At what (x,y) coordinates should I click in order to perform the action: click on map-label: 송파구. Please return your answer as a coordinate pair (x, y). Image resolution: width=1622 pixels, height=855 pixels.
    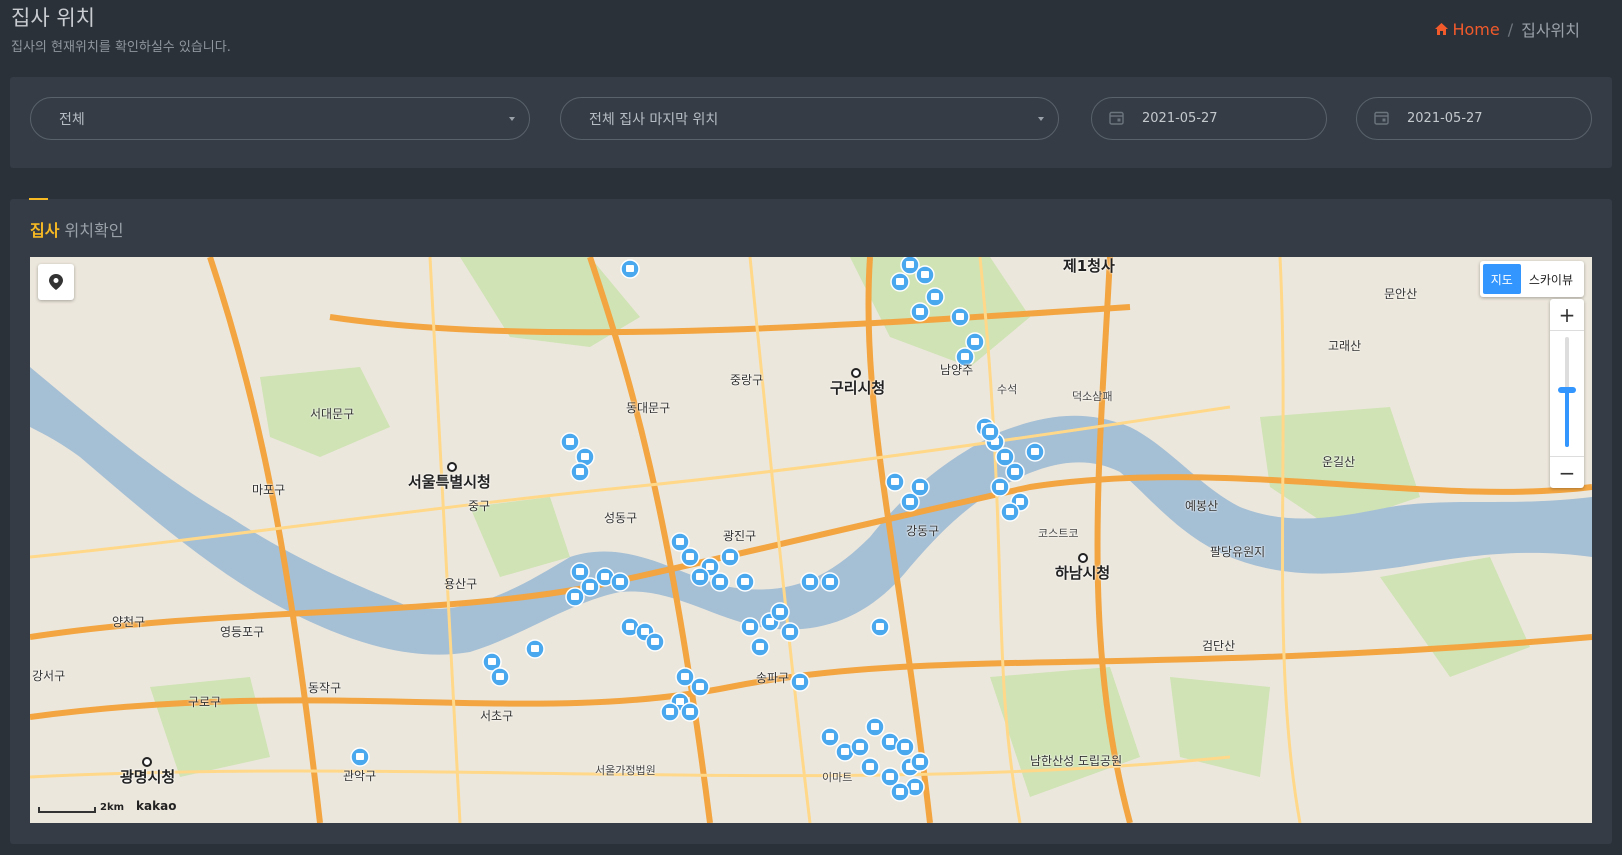
    Looking at the image, I should click on (773, 678).